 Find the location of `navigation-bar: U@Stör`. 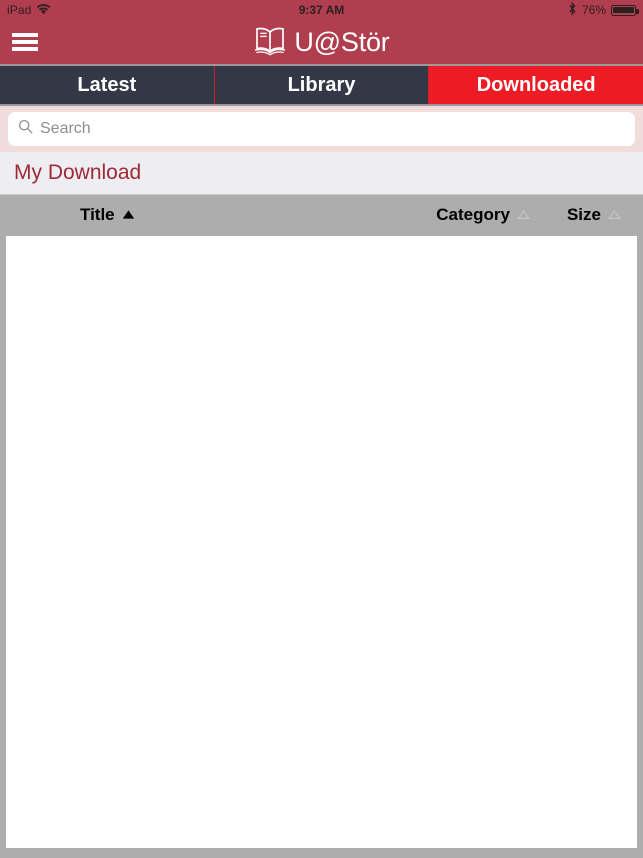

navigation-bar: U@Stör is located at coordinates (321, 42).